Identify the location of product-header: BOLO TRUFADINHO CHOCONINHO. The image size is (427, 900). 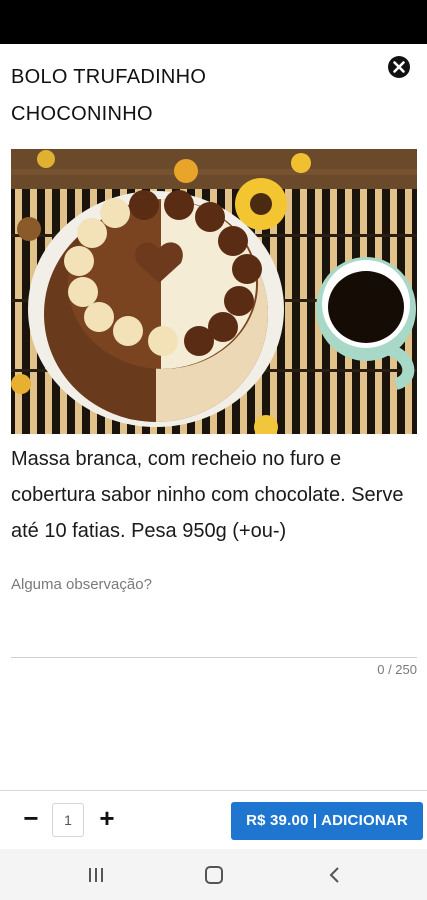
(213, 94).